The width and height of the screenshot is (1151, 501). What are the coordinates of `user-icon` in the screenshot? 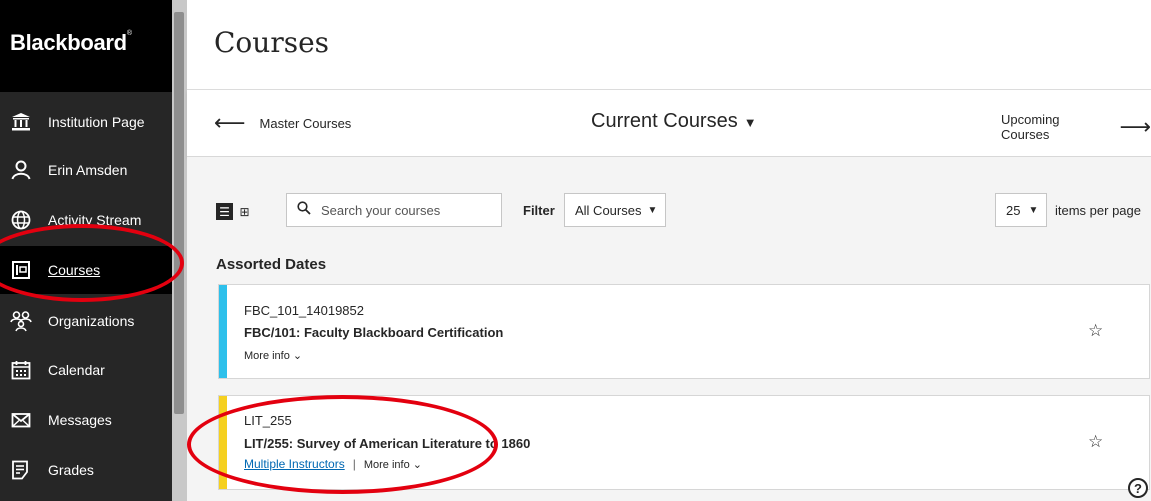 It's located at (21, 170).